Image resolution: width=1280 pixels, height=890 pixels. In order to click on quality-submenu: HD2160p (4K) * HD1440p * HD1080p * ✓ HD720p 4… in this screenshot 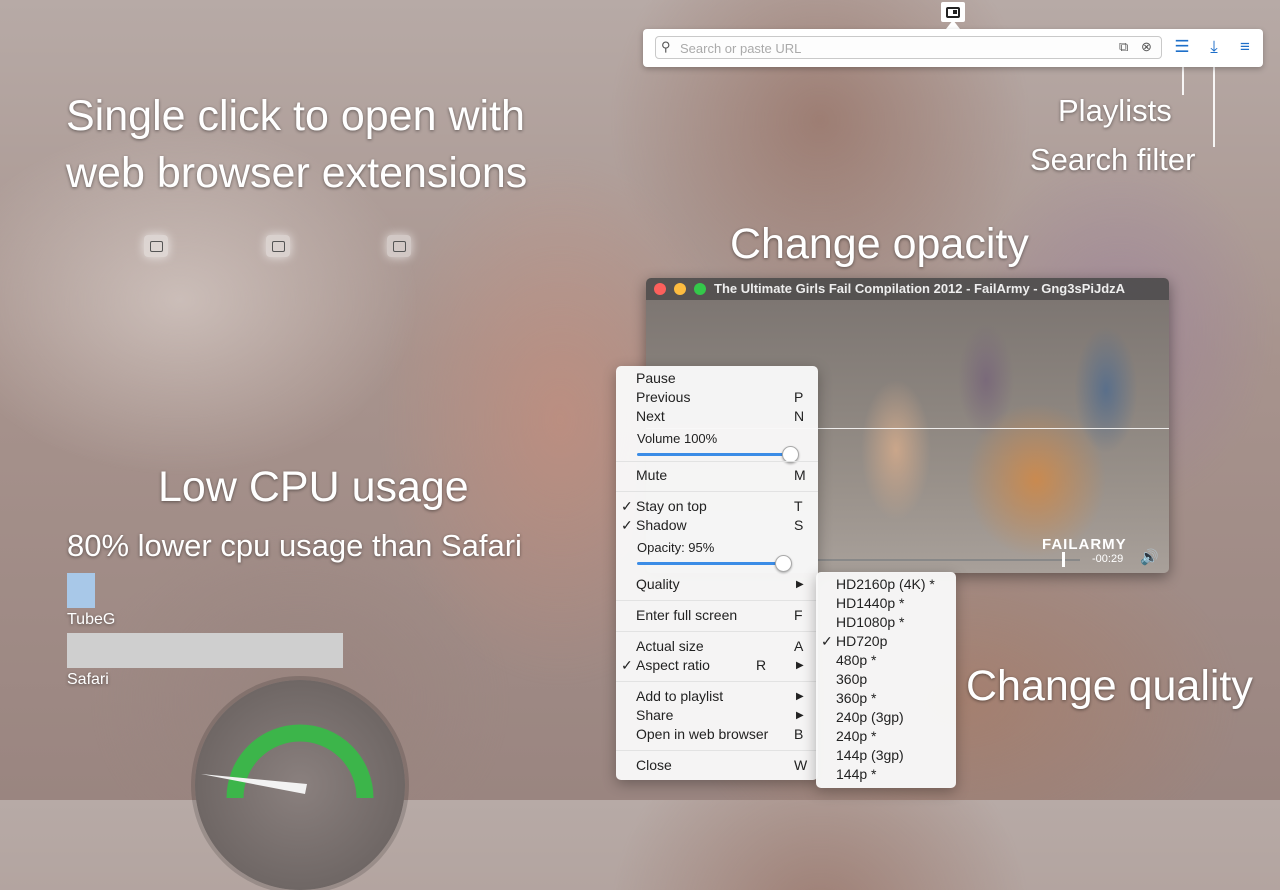, I will do `click(886, 680)`.